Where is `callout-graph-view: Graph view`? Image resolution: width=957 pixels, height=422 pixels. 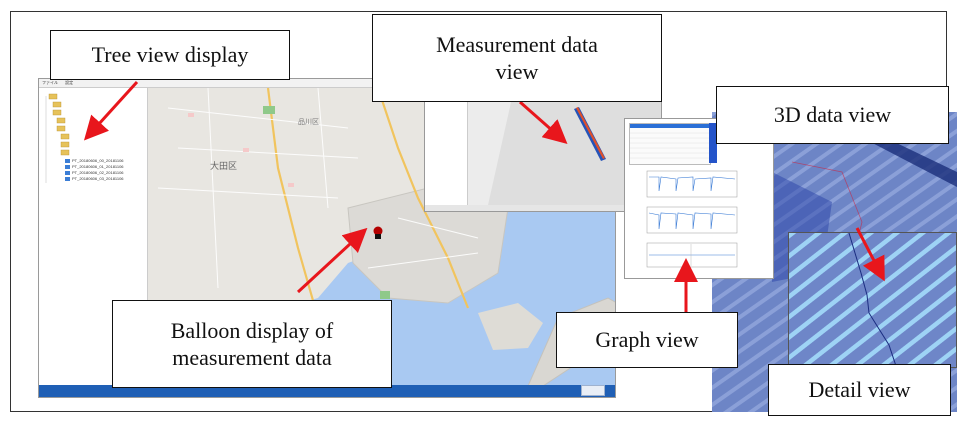
callout-graph-view: Graph view is located at coordinates (647, 340).